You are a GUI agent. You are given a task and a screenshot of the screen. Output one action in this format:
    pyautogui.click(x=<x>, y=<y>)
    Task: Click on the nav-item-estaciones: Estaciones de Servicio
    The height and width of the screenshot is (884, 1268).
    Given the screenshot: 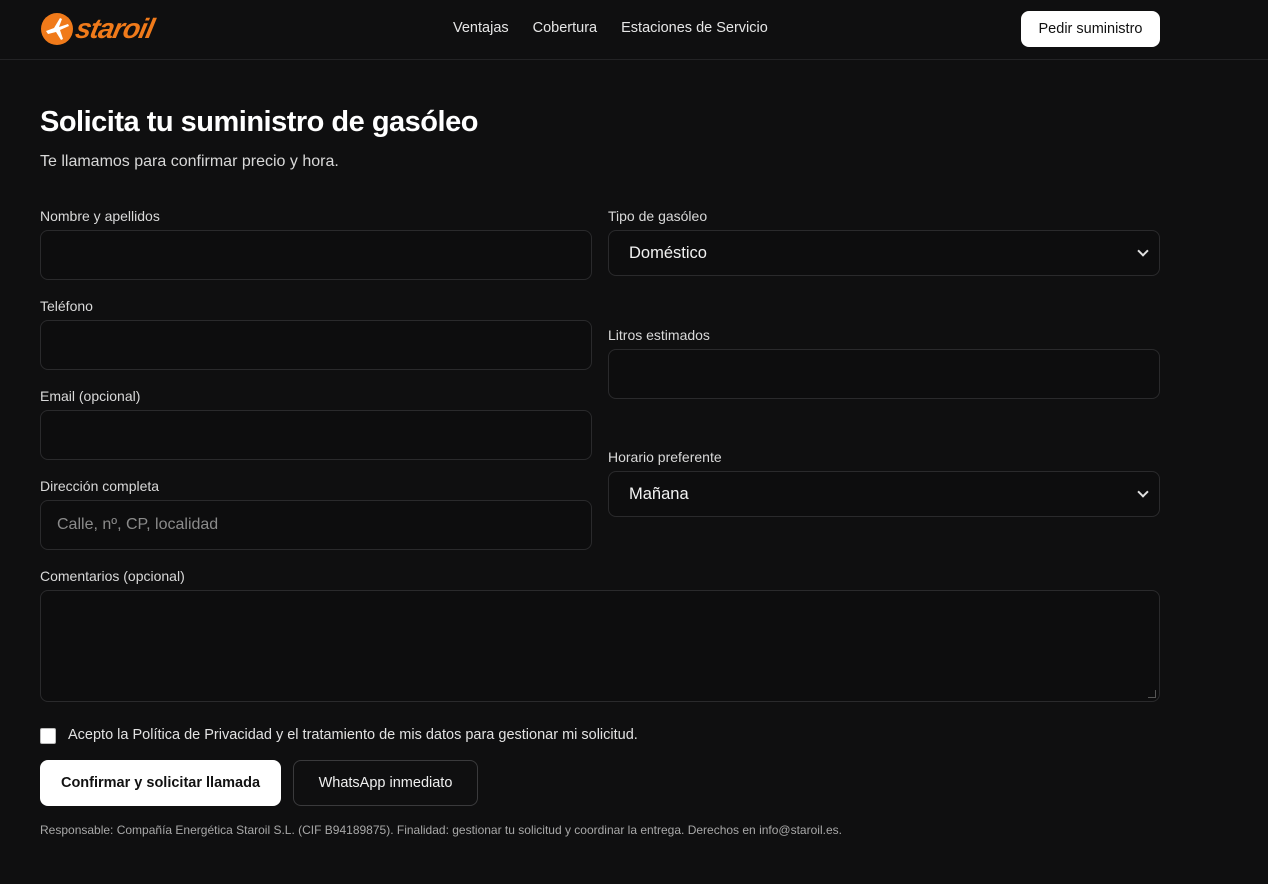 What is the action you would take?
    pyautogui.click(x=694, y=28)
    